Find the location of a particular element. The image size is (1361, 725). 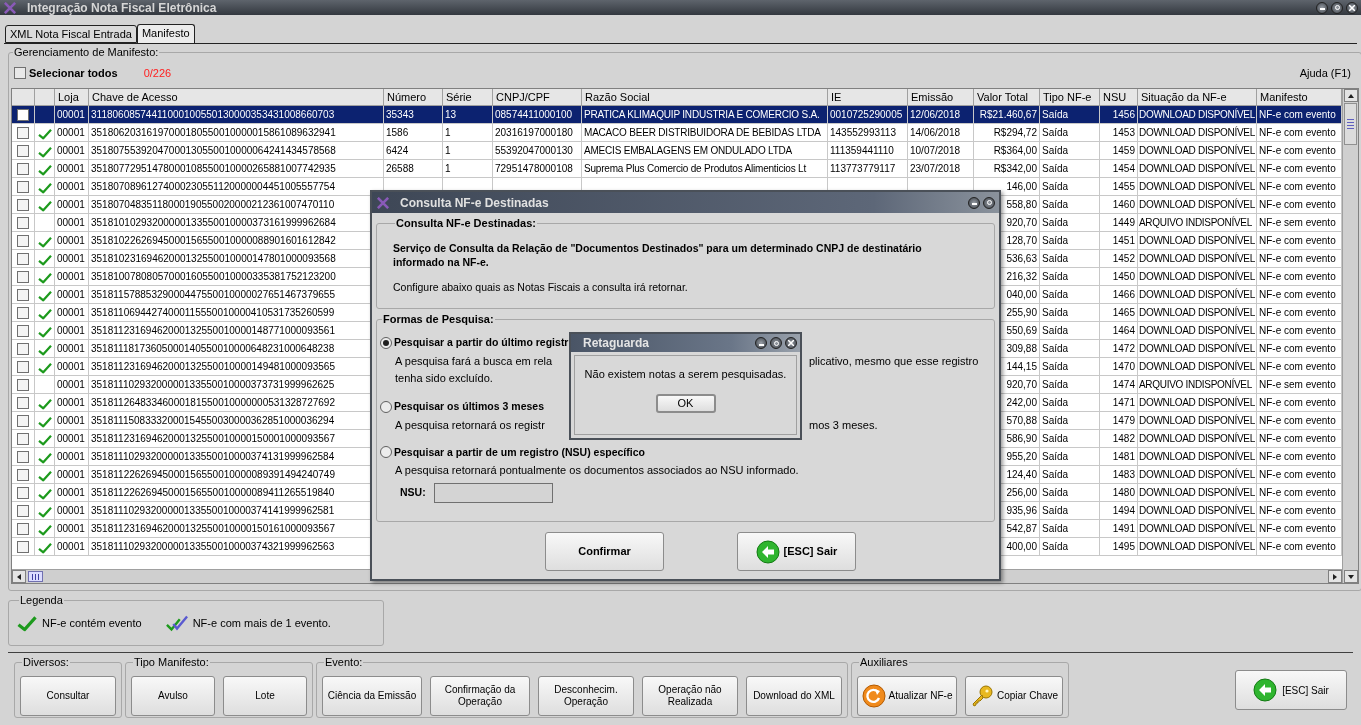

checkbox-label: Selecionar todos is located at coordinates (73, 73).